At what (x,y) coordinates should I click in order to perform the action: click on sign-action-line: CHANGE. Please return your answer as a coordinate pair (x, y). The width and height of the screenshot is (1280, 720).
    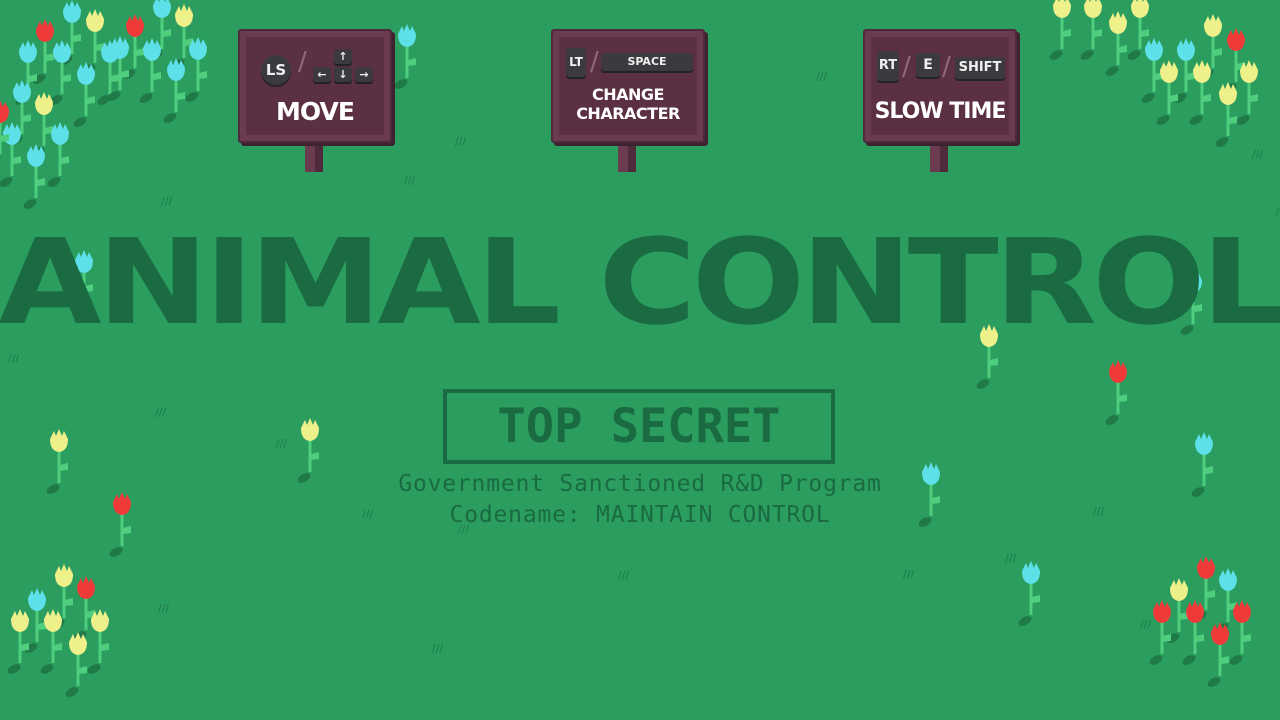
    Looking at the image, I should click on (628, 94).